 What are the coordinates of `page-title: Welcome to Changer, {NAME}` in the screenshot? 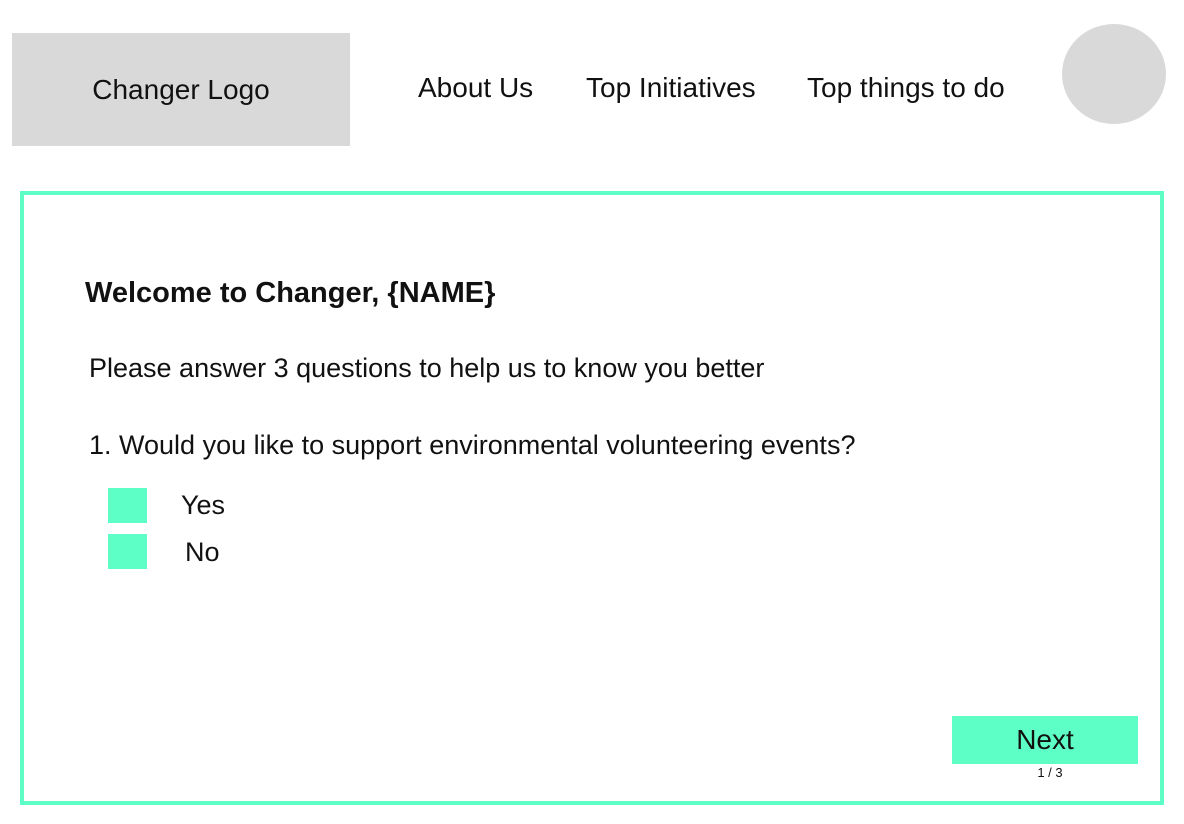 It's located at (290, 293).